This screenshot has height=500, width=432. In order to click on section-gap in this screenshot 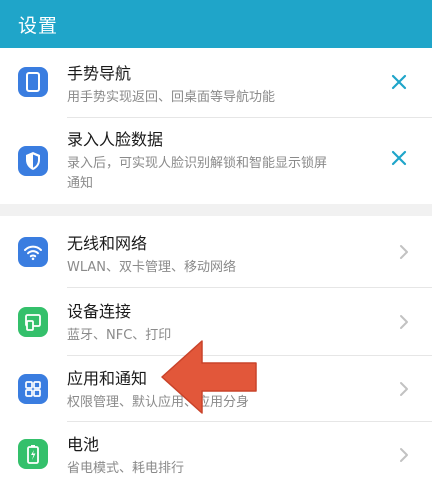, I will do `click(216, 210)`.